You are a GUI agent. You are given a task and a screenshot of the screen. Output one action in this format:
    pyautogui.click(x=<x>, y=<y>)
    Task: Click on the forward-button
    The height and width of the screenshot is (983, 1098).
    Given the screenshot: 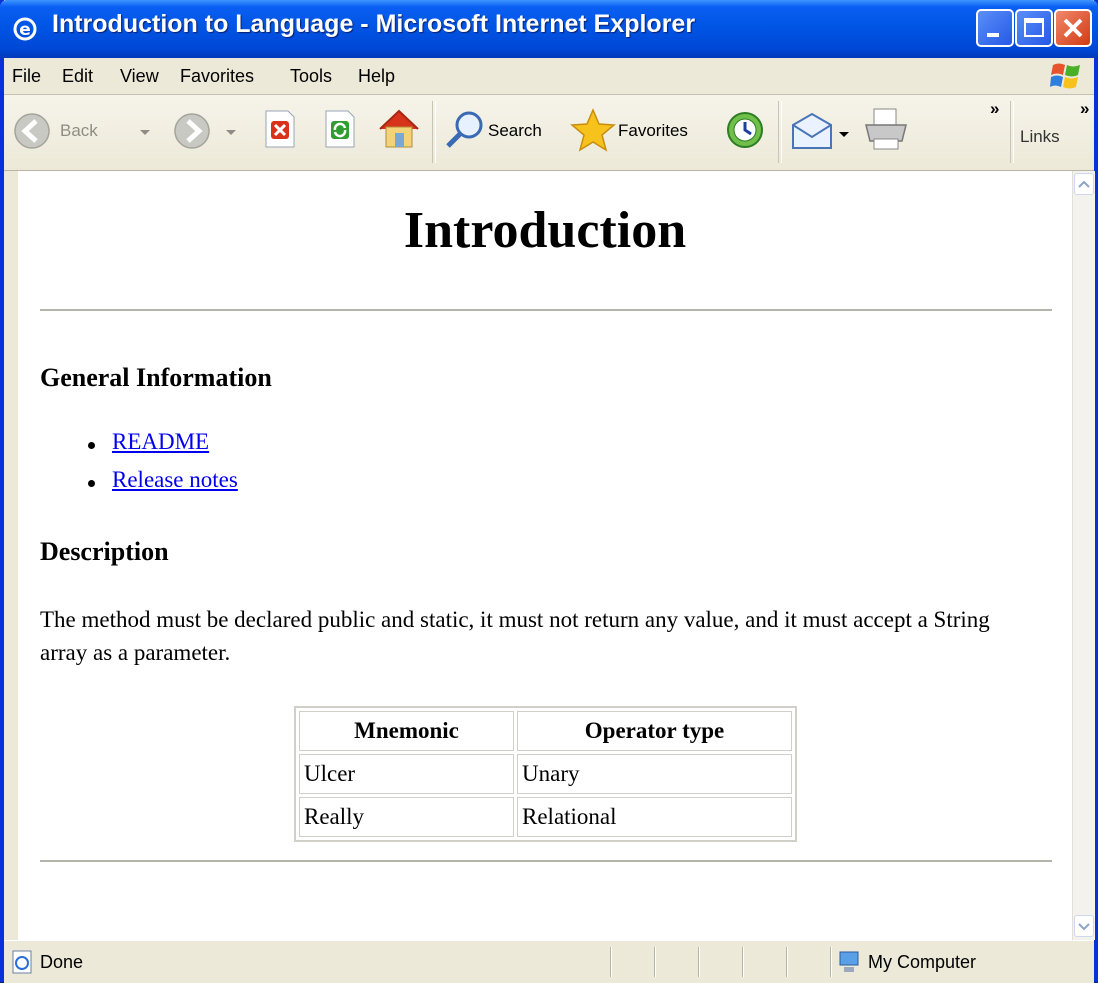 What is the action you would take?
    pyautogui.click(x=208, y=131)
    